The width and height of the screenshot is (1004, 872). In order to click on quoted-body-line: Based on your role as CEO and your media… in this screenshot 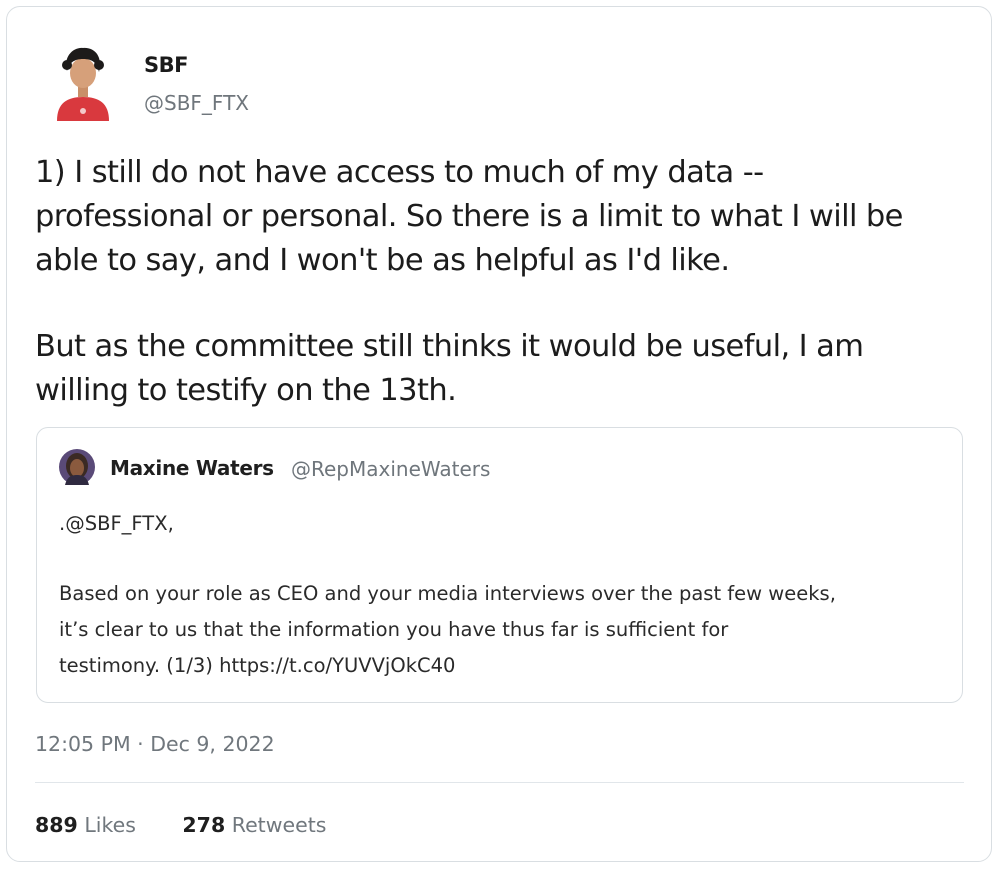, I will do `click(447, 593)`.